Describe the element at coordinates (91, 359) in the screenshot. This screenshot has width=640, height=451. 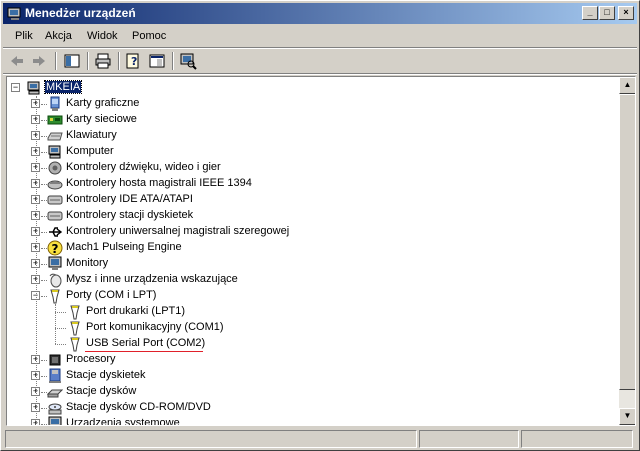
I see `tree-node-label: Procesory` at that location.